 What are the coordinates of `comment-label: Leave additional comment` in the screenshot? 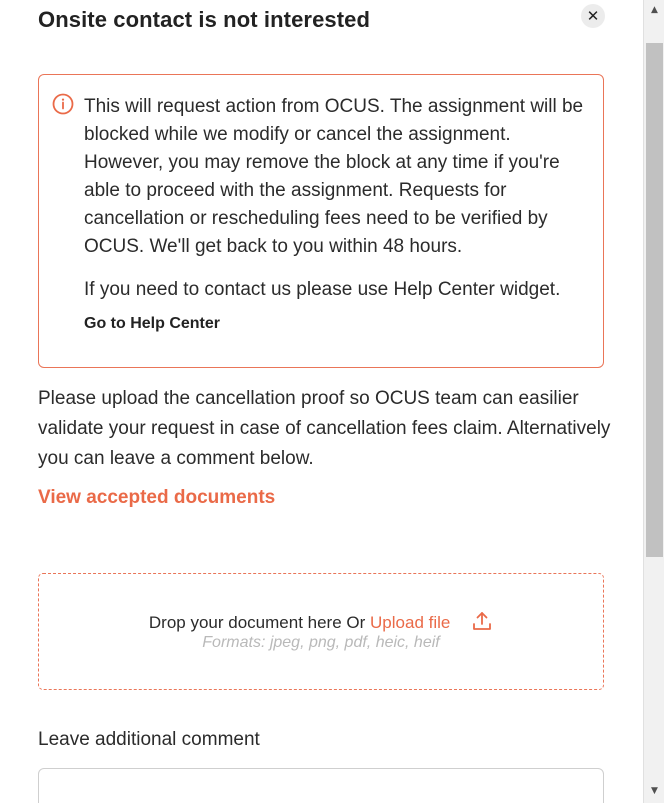 It's located at (149, 739).